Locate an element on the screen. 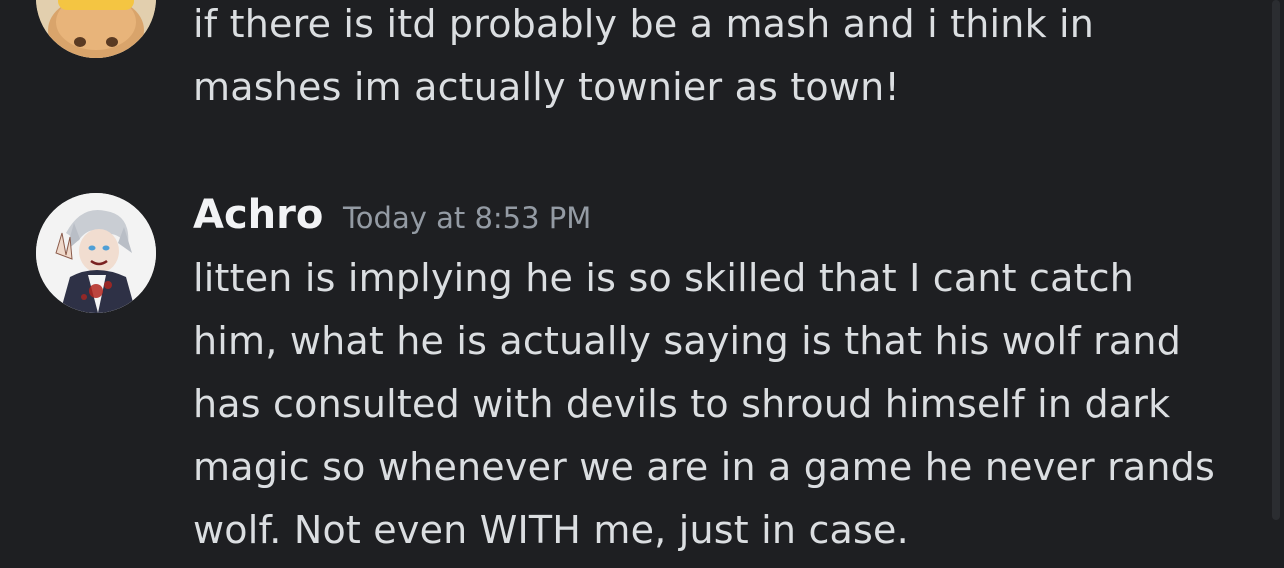  anime-character-avatar-icon is located at coordinates (96, 253).